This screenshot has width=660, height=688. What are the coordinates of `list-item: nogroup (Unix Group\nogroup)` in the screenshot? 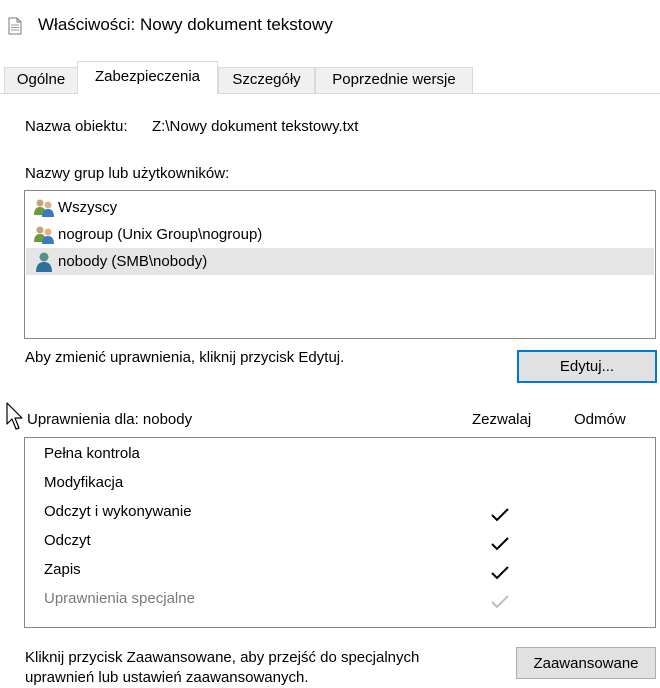 It's located at (340, 234).